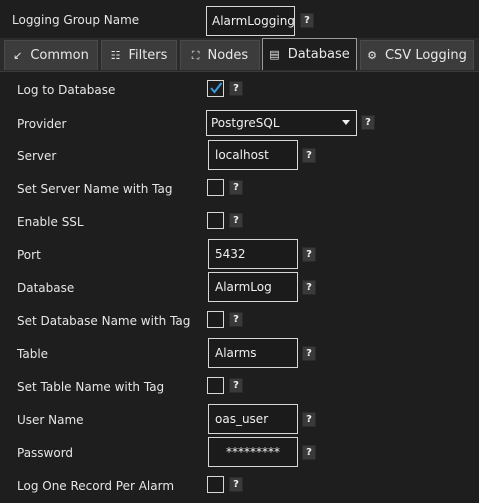 This screenshot has height=503, width=479. I want to click on password-label: Password, so click(45, 453).